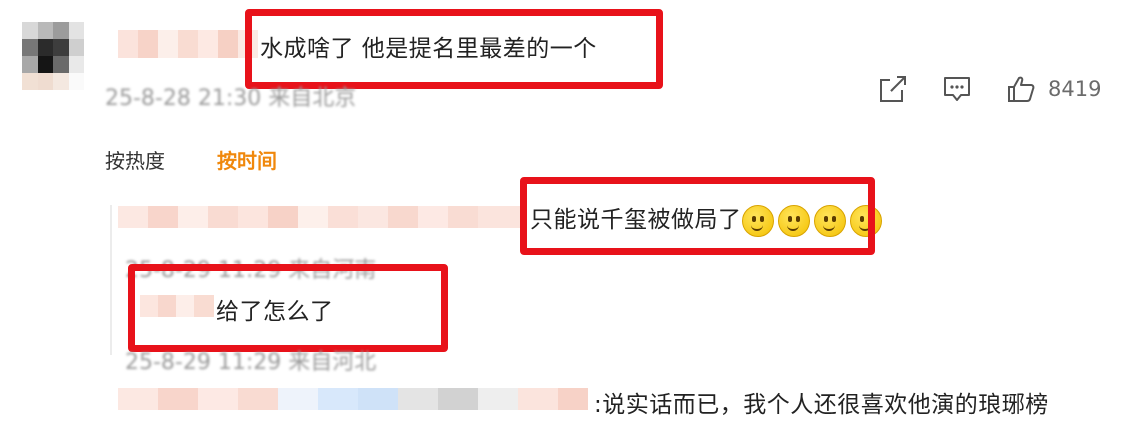  I want to click on comment-icon, so click(957, 89).